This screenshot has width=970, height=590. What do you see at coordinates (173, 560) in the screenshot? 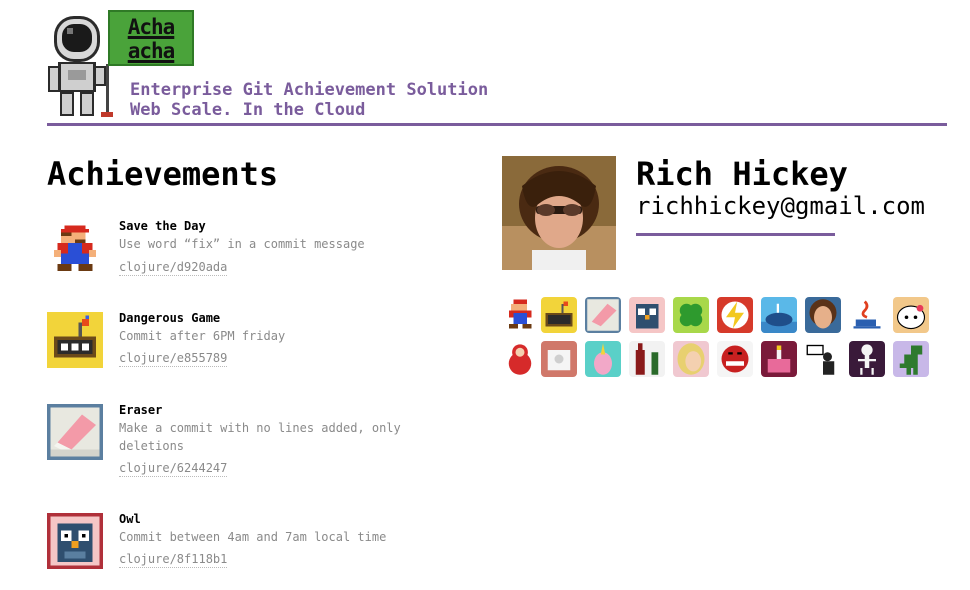
I see `achievement-commit-link: clojure/8f118b1` at bounding box center [173, 560].